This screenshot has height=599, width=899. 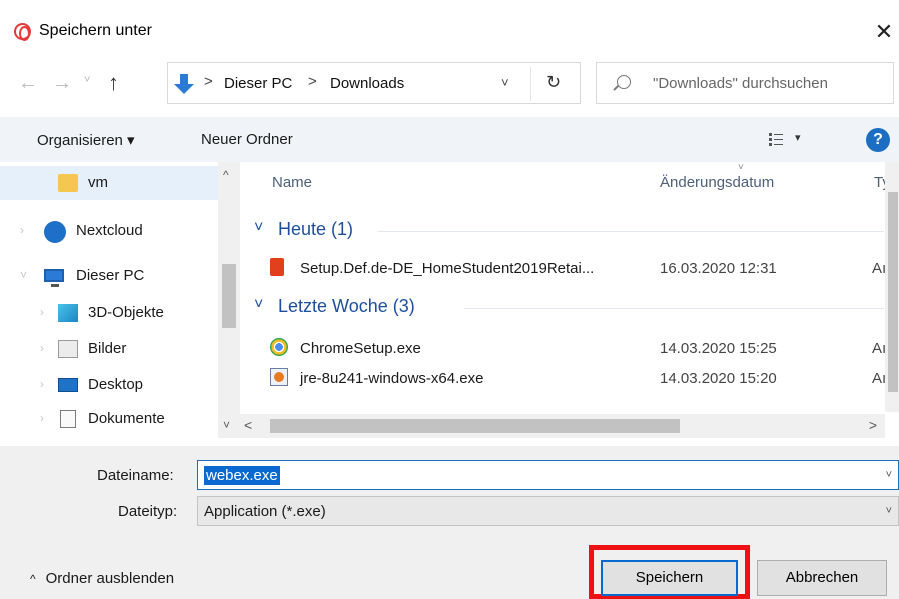 I want to click on nextcloud-icon, so click(x=55, y=232).